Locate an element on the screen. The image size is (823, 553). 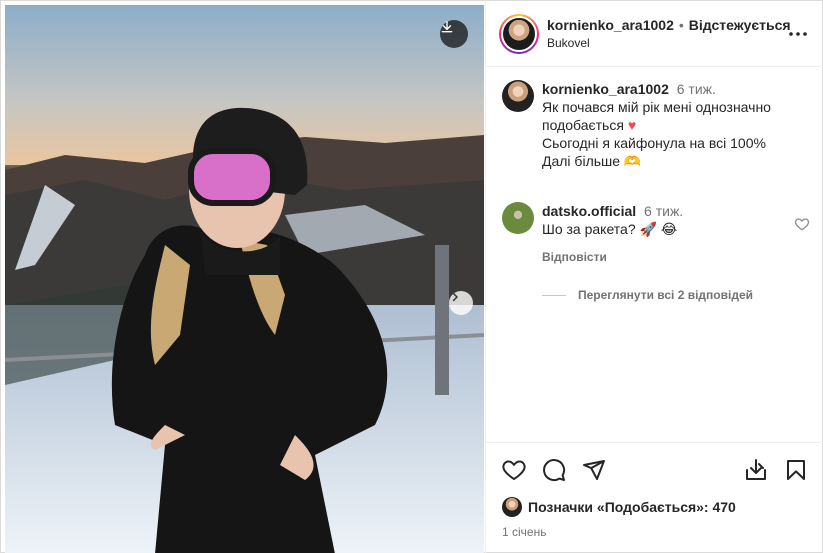
view-replies-button: Переглянути всі 2 відповідей is located at coordinates (676, 295).